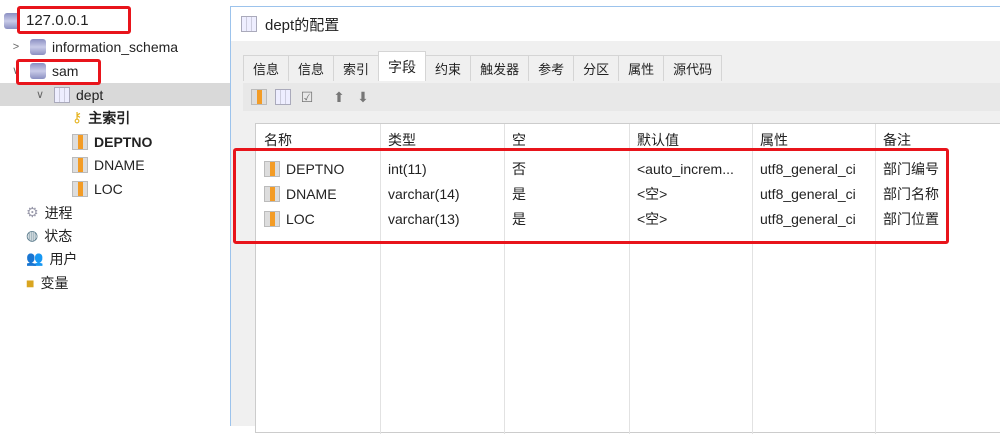 Image resolution: width=1000 pixels, height=434 pixels. Describe the element at coordinates (693, 68) in the screenshot. I see `tab-source: 源代码` at that location.